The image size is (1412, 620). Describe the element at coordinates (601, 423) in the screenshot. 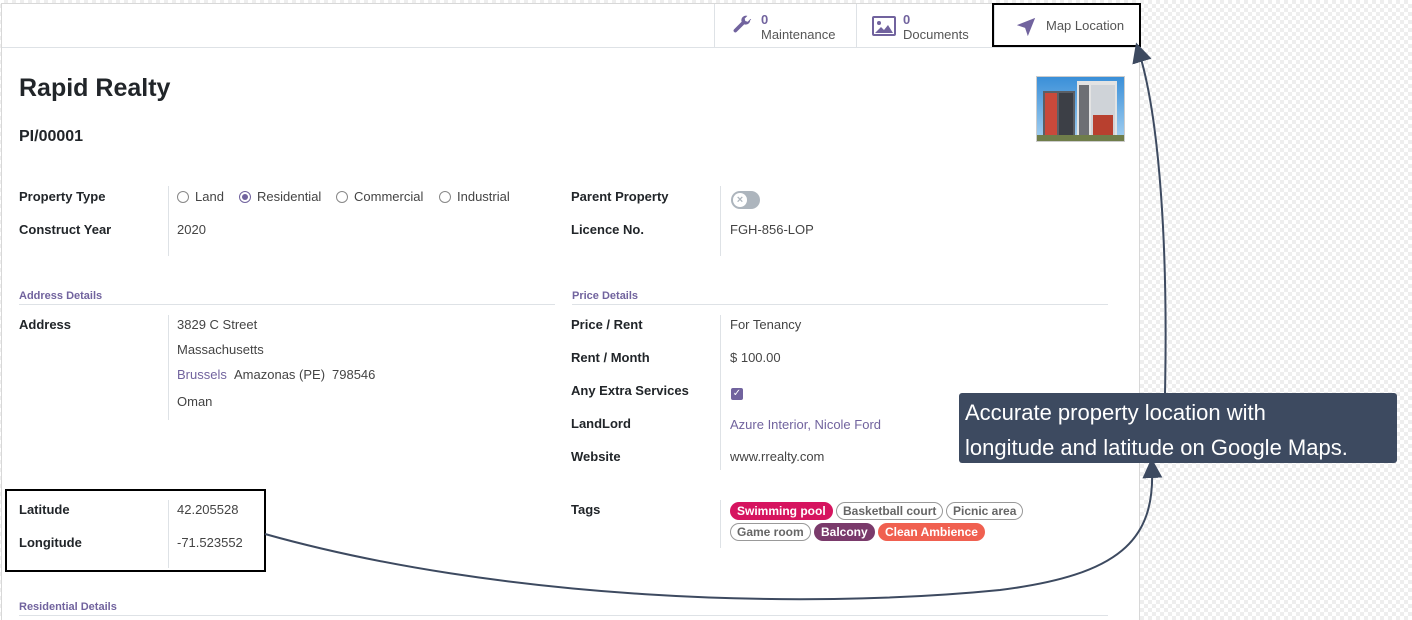

I see `landlord-label: LandLord` at that location.